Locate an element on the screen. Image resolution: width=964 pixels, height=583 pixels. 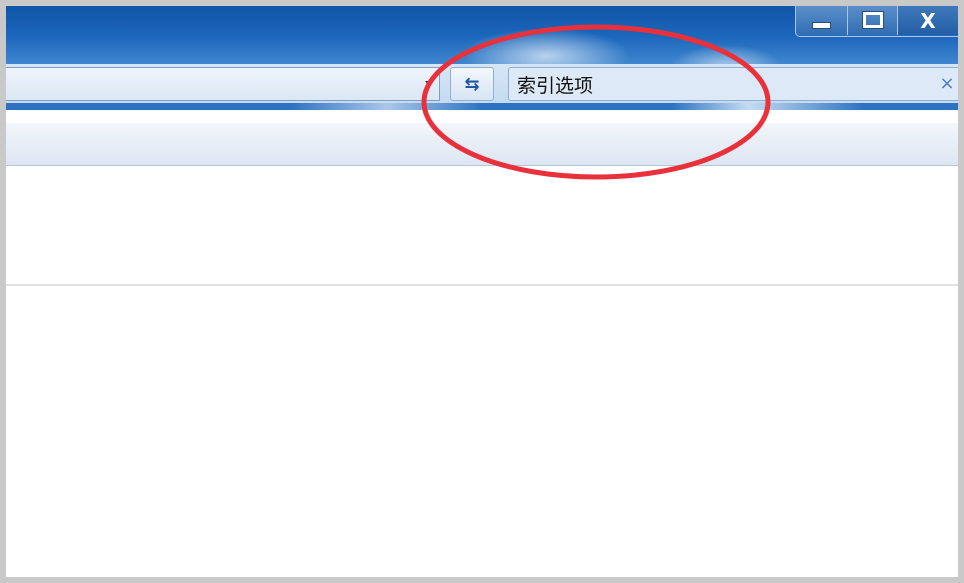
clear-search-button: × is located at coordinates (947, 84).